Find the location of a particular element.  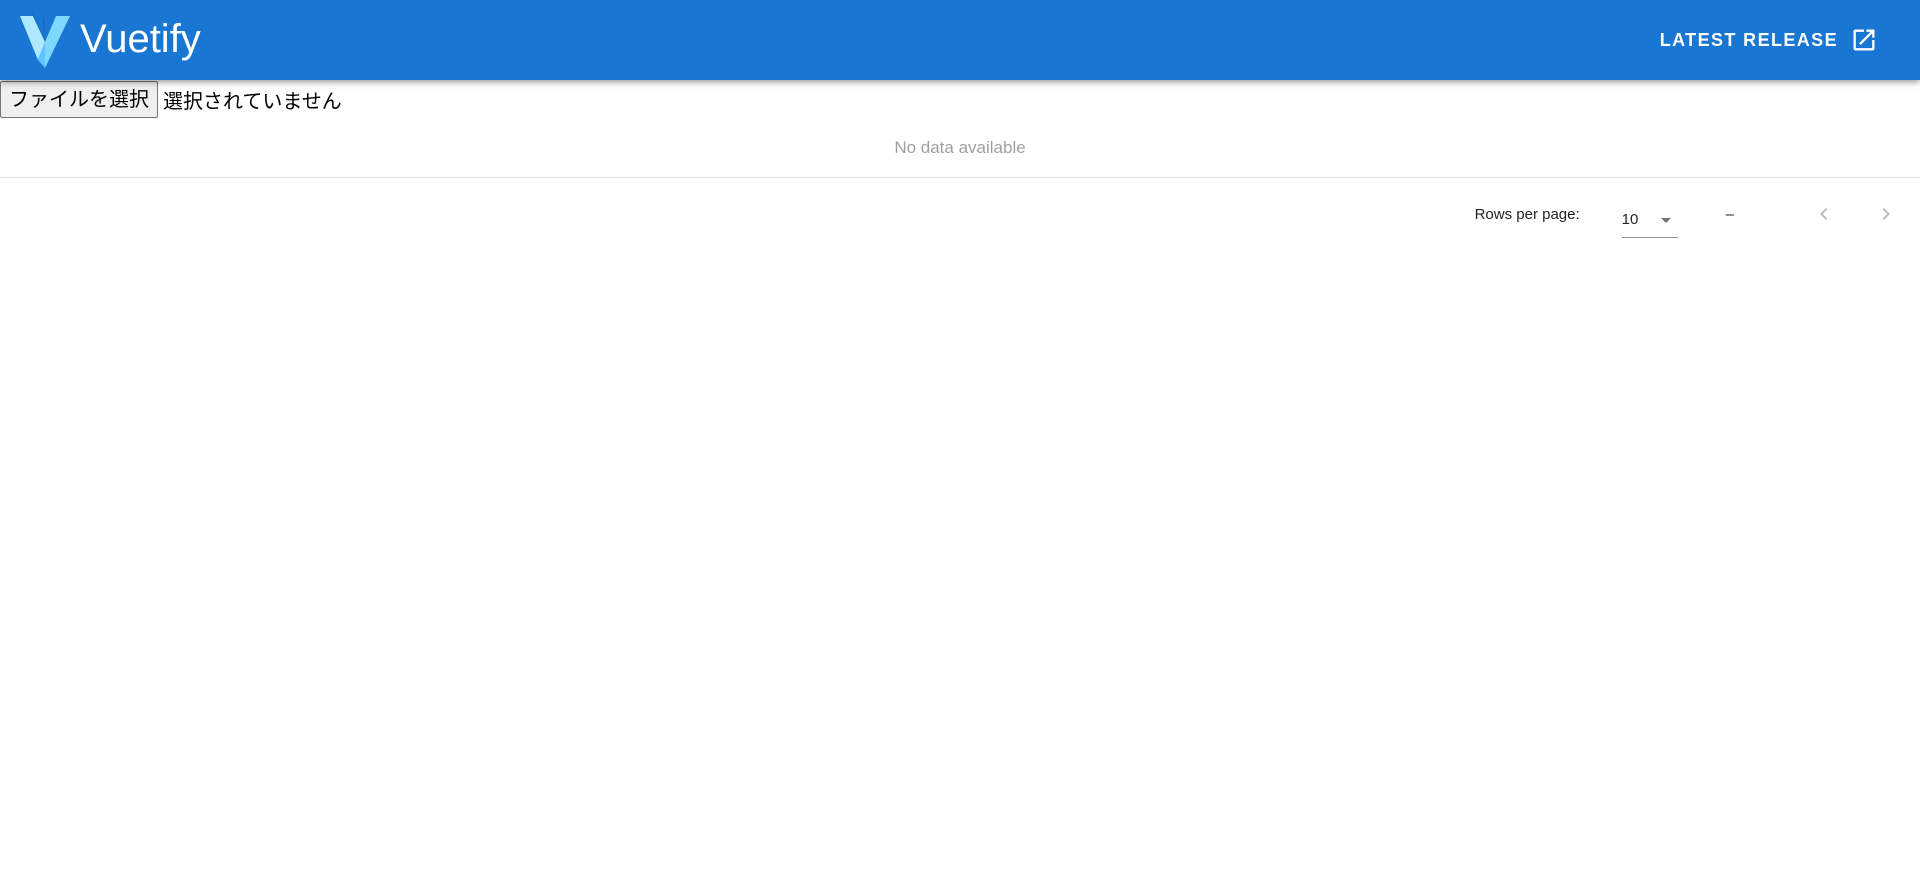

next-page-button is located at coordinates (1886, 214).